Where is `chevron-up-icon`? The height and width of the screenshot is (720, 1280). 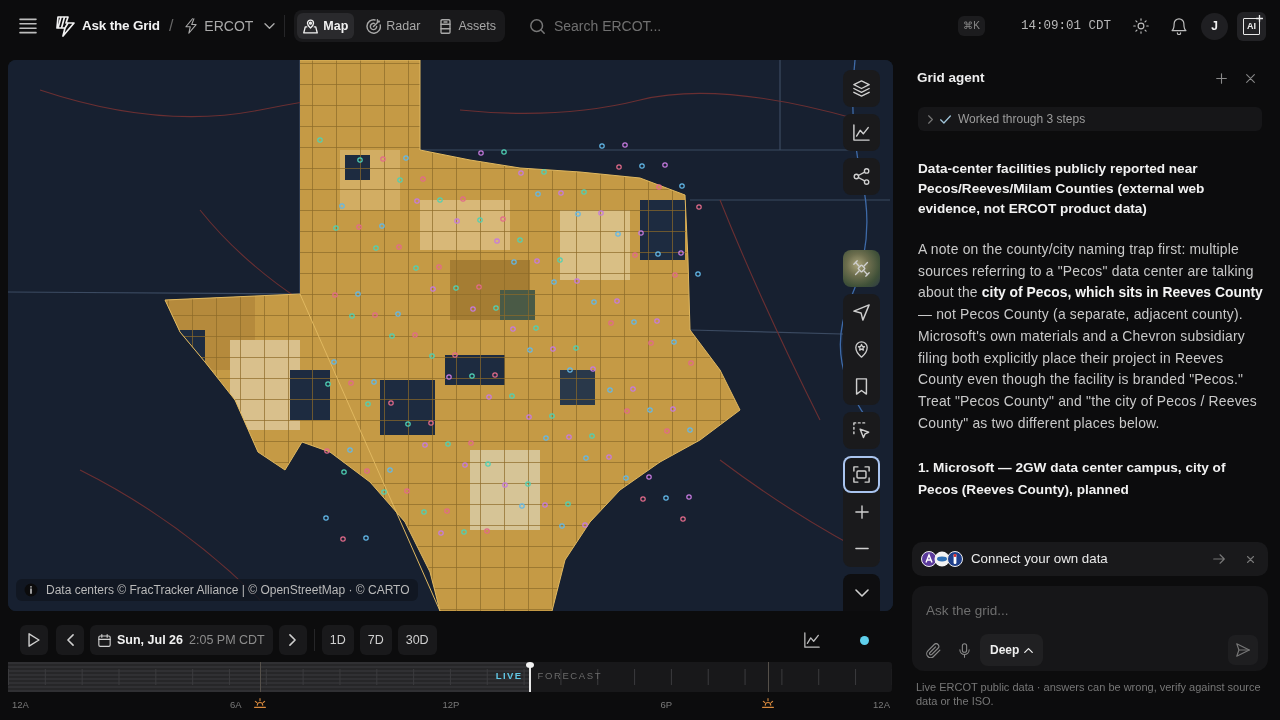
chevron-up-icon is located at coordinates (1029, 650).